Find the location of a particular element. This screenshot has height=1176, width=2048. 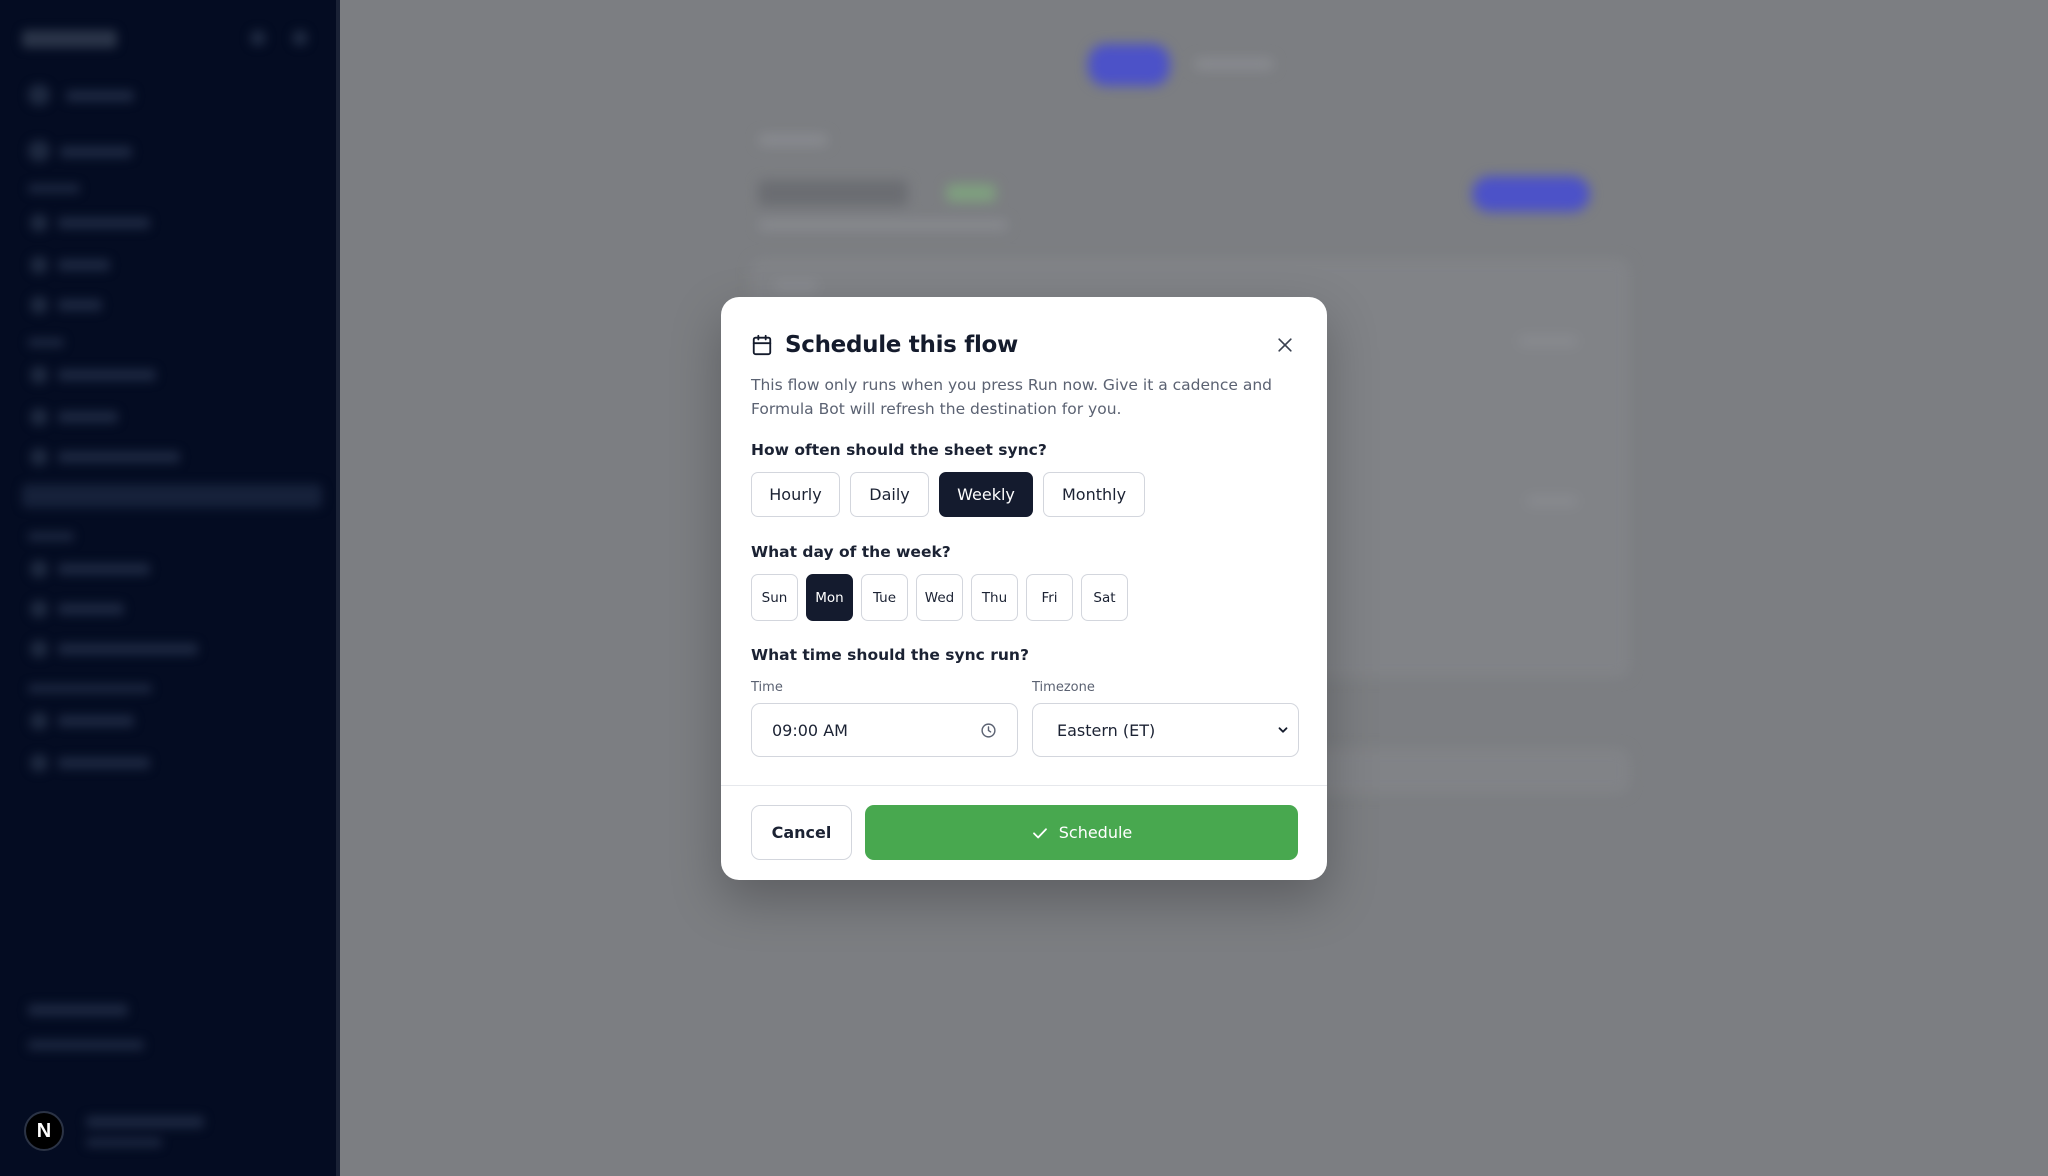

check-icon is located at coordinates (1040, 833).